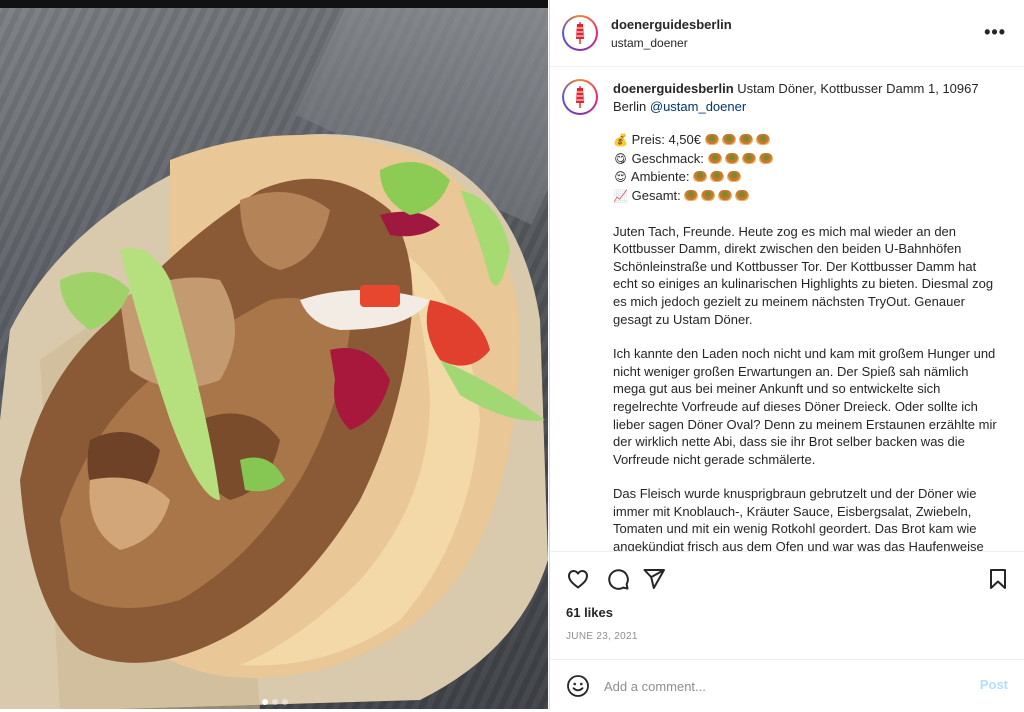 The width and height of the screenshot is (1024, 712). I want to click on carousel-dots, so click(275, 702).